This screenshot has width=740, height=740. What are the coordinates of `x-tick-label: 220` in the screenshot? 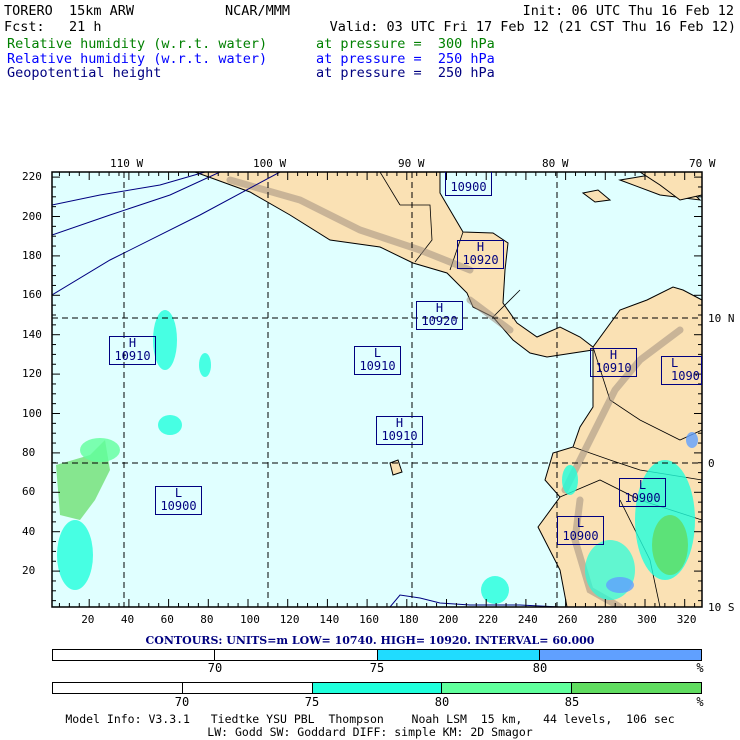 It's located at (488, 619).